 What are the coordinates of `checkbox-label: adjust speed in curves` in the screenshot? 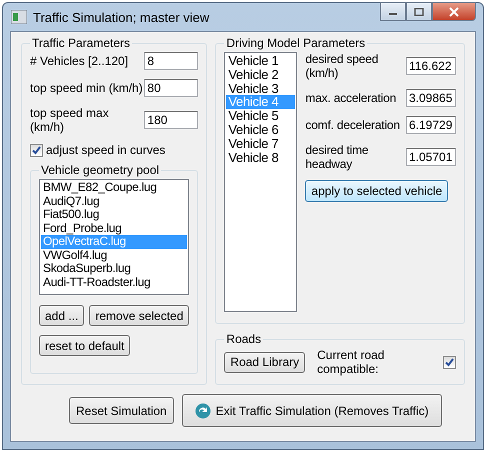 It's located at (106, 150).